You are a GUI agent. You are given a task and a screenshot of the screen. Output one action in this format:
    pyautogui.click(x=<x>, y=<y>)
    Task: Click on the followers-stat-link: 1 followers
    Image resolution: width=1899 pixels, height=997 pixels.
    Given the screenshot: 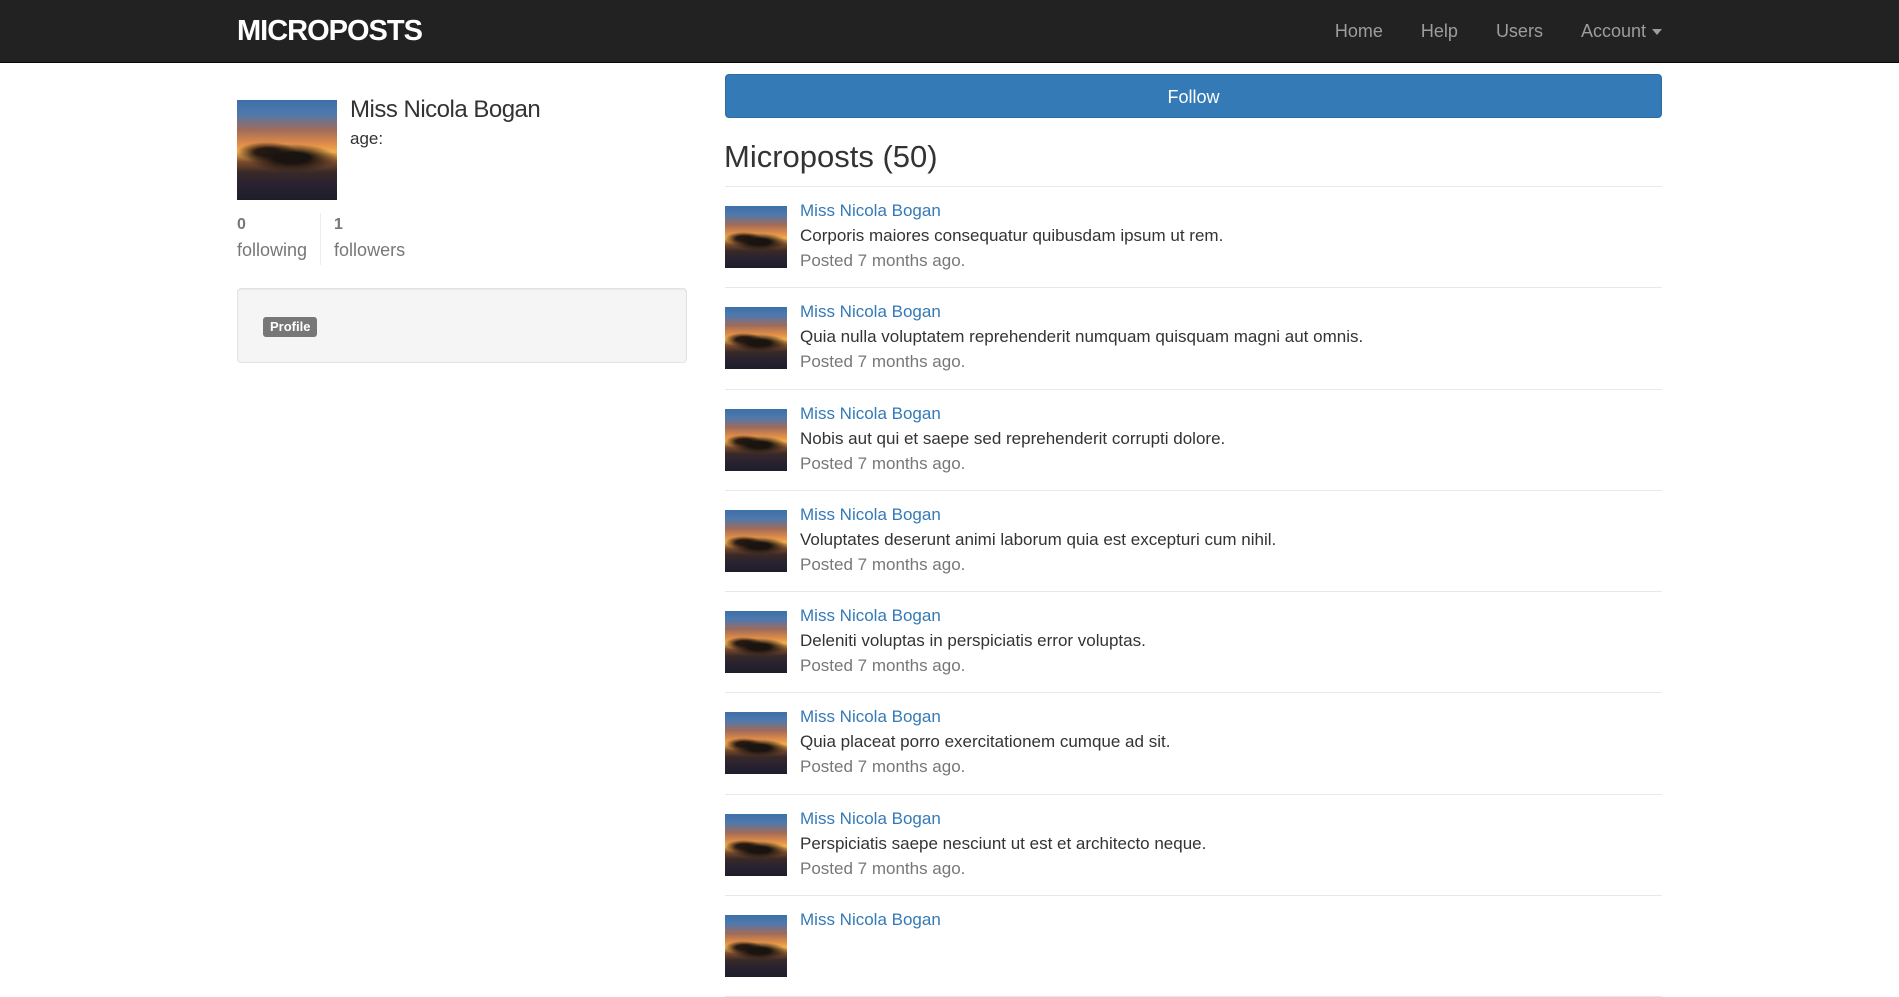 What is the action you would take?
    pyautogui.click(x=369, y=239)
    